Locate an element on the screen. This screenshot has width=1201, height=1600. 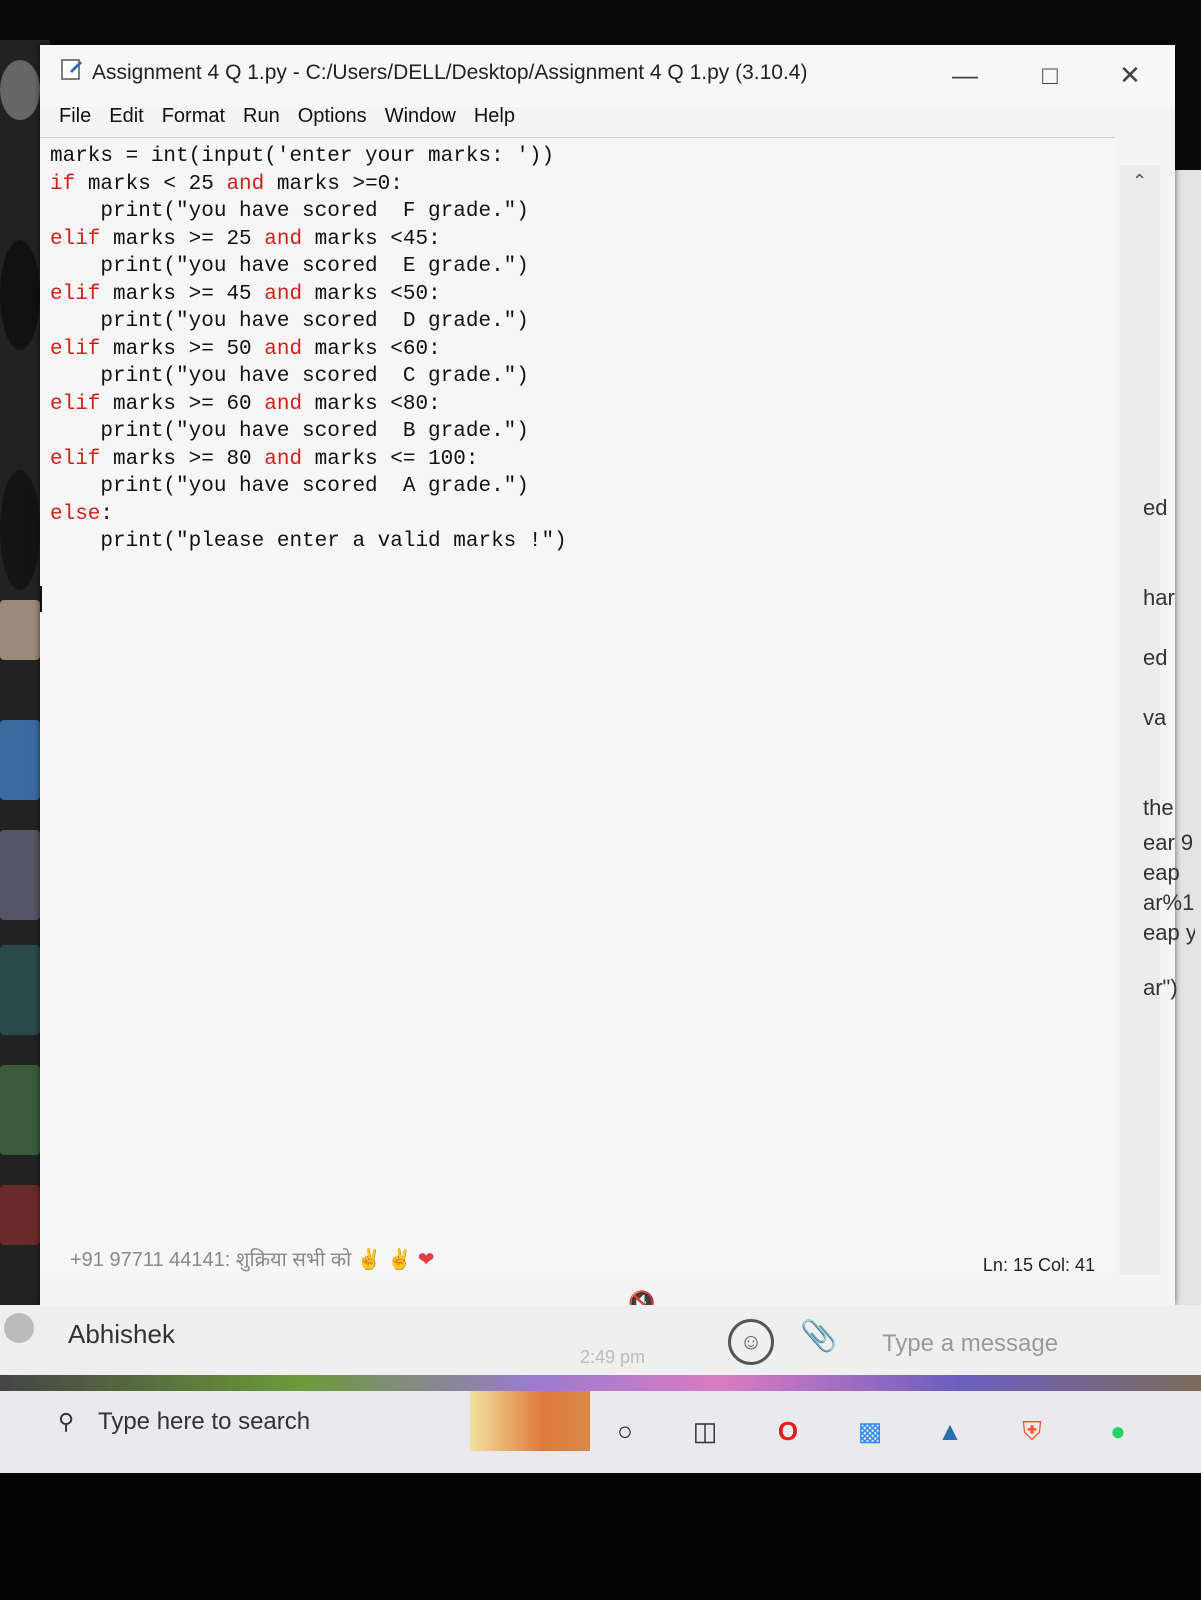
close-icon: ✕ is located at coordinates (1130, 75).